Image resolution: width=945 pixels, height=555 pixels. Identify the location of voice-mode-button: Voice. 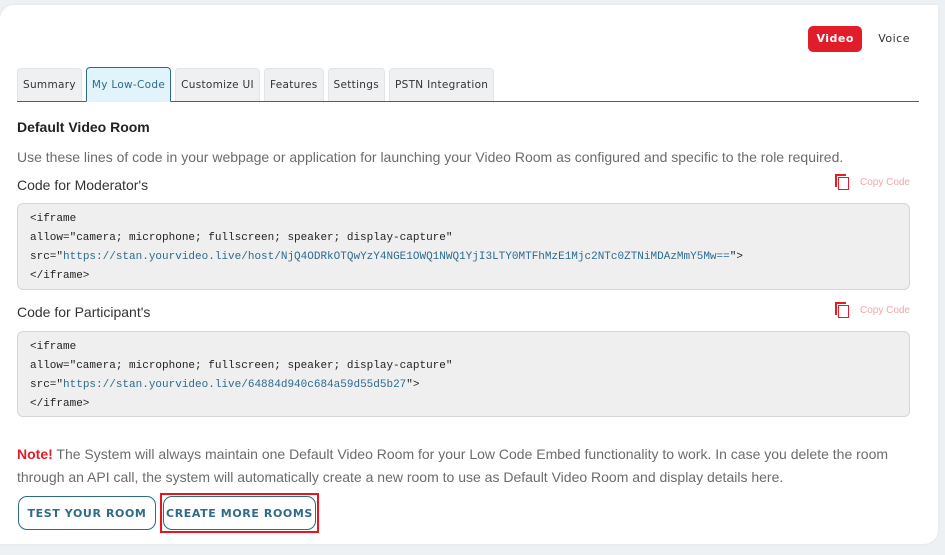
(894, 39).